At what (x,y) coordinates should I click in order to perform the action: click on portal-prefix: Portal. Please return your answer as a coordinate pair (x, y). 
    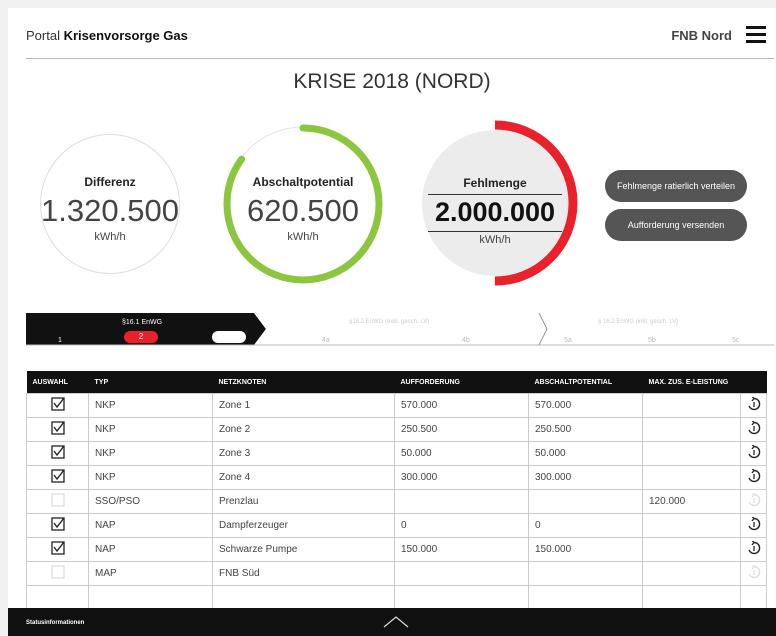
    Looking at the image, I should click on (43, 35).